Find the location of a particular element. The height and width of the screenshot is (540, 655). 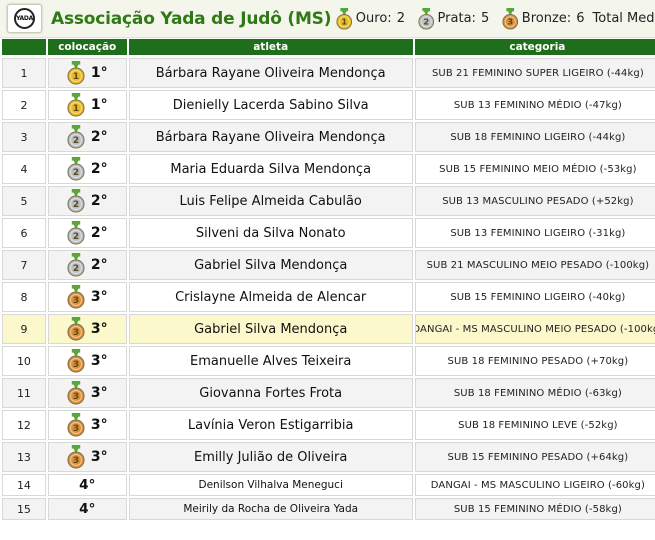

category-cell: SUB 15 FEMININO LIGEIRO (-40kg) is located at coordinates (534, 297).